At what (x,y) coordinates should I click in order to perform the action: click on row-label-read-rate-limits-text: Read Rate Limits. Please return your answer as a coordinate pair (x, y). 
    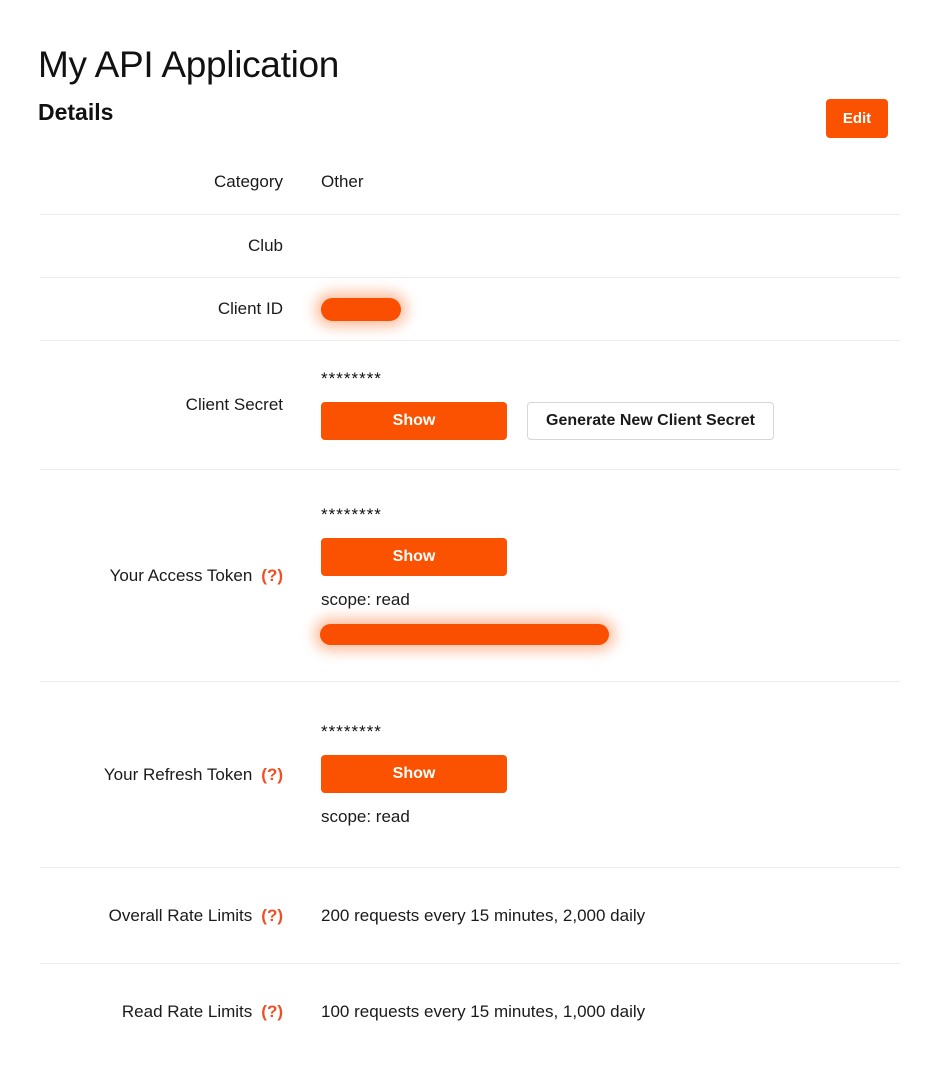
    Looking at the image, I should click on (187, 1011).